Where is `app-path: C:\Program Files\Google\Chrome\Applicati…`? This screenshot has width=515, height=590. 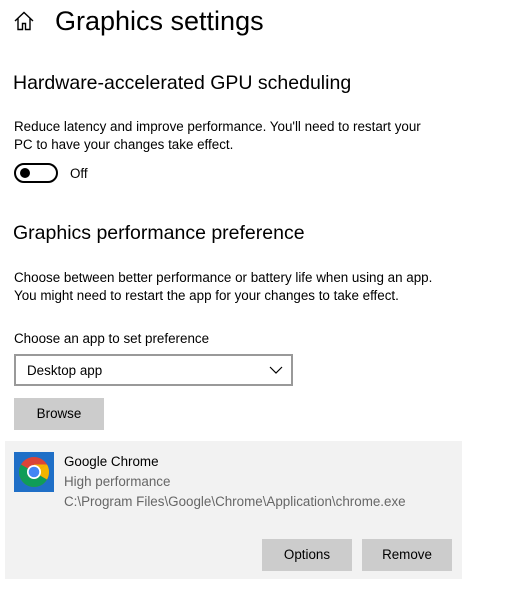
app-path: C:\Program Files\Google\Chrome\Applicati… is located at coordinates (235, 501).